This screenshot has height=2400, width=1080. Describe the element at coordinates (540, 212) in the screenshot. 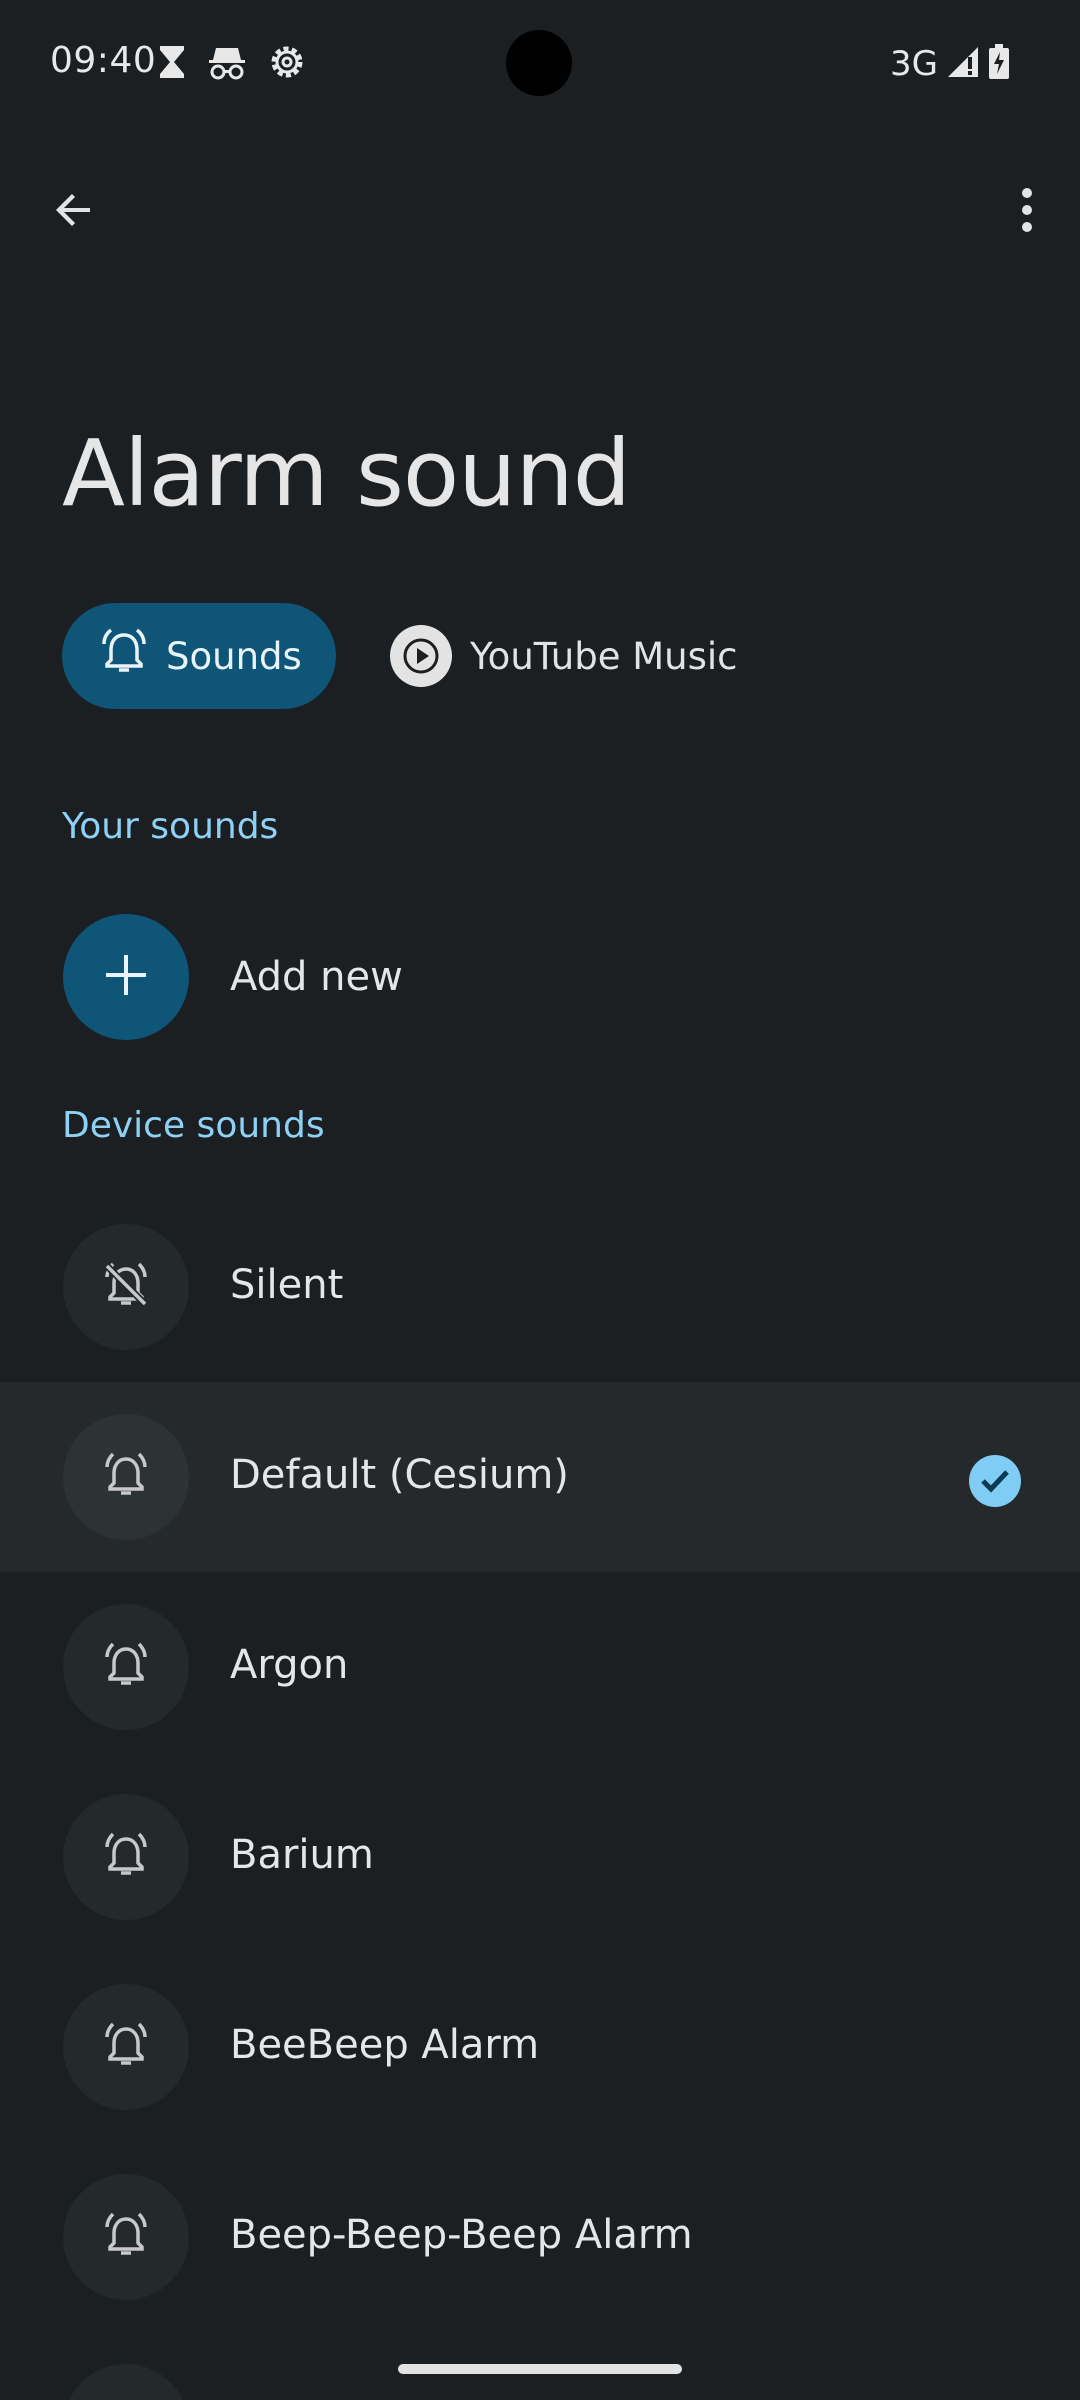

I see `top-app-bar` at that location.